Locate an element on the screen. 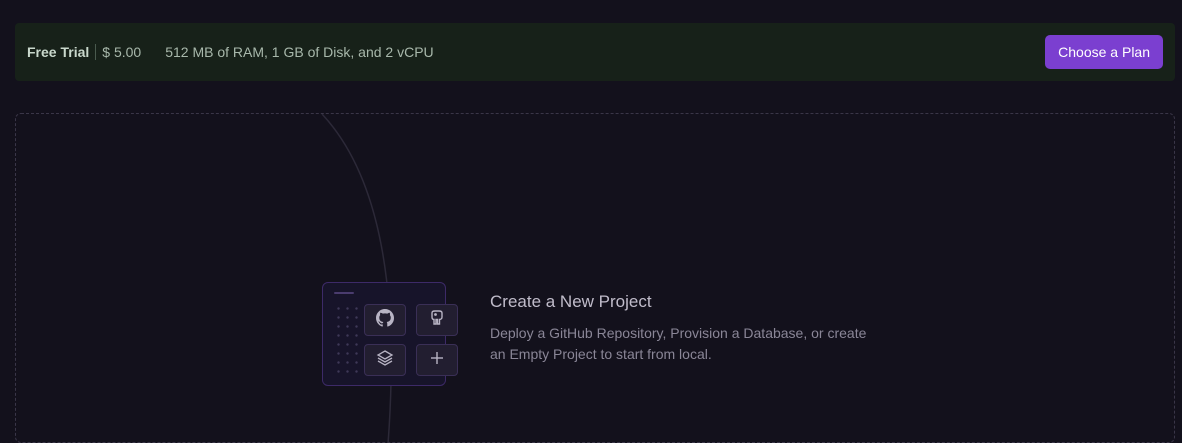 This screenshot has width=1182, height=443. trial-resource-specs: 512 MB of RAM, 1 GB of Disk, and 2 vCPU is located at coordinates (299, 52).